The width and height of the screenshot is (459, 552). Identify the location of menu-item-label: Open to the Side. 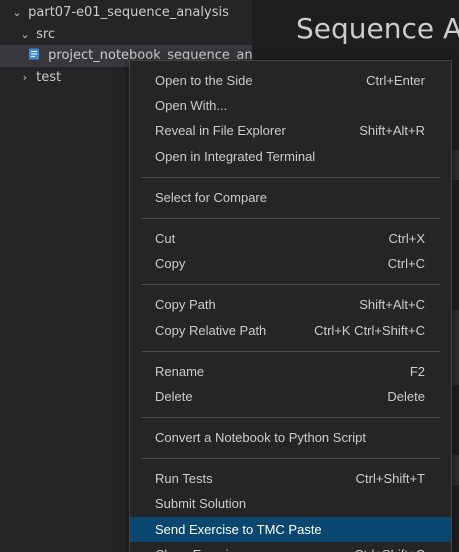
(204, 80).